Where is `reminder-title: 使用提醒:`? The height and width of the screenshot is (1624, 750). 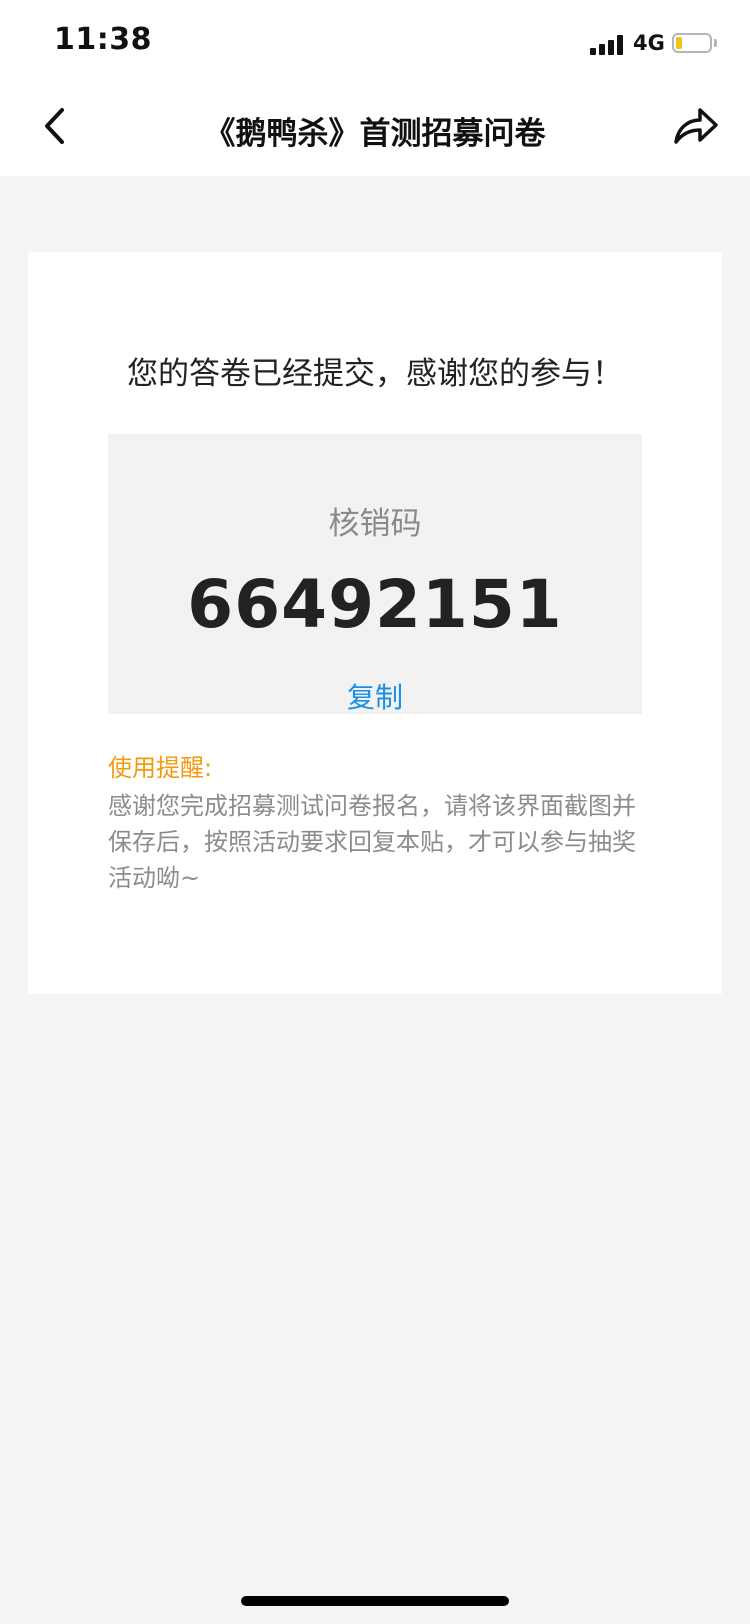
reminder-title: 使用提醒: is located at coordinates (160, 768).